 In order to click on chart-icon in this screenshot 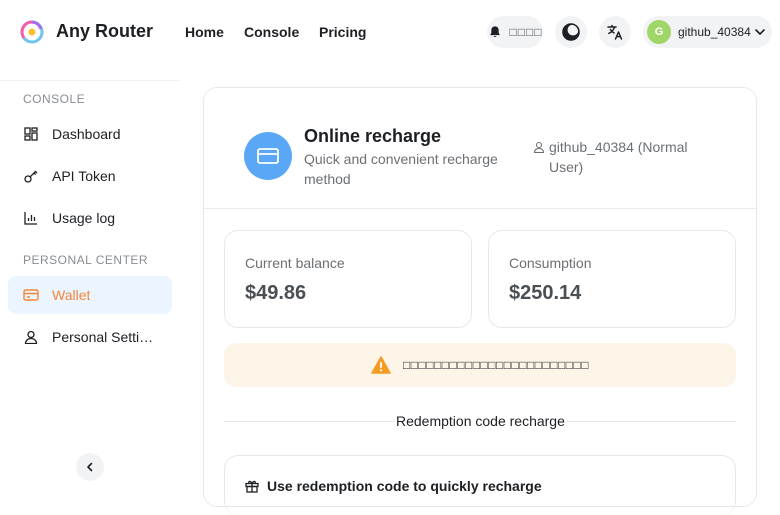, I will do `click(31, 218)`.